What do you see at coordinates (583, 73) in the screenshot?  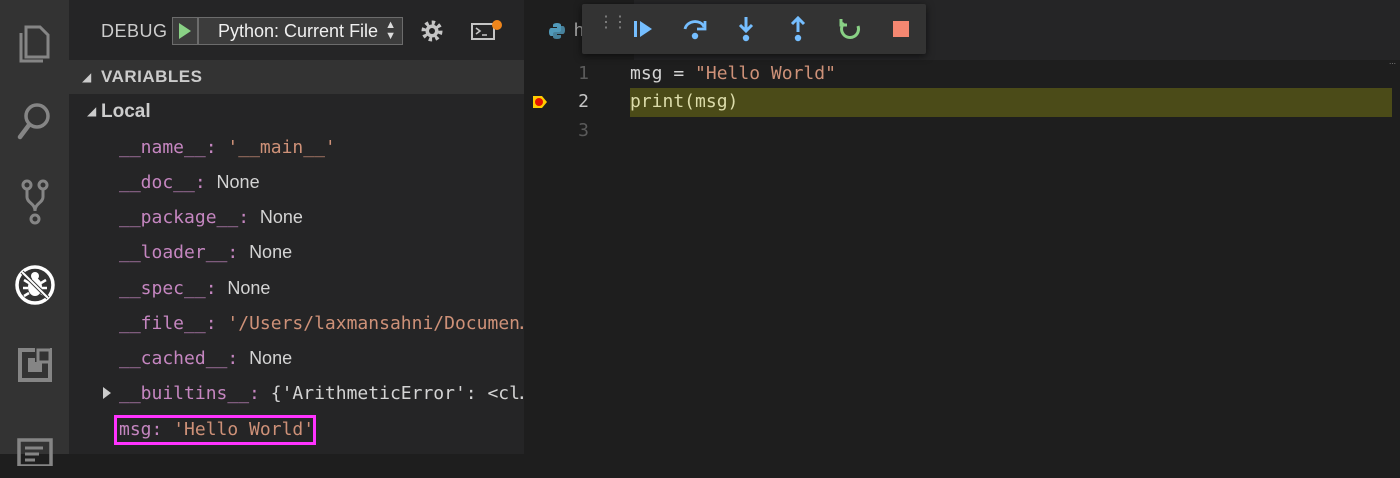 I see `line-number: 1` at bounding box center [583, 73].